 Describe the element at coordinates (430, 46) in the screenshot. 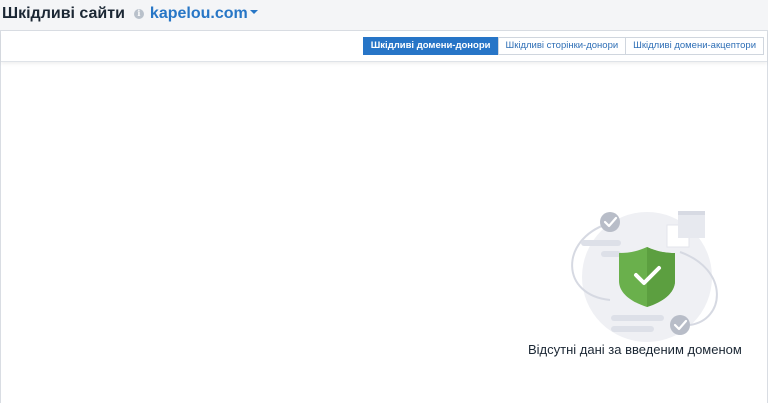

I see `tab-malicious-donor-domains: Шкідливі домени-донори` at that location.